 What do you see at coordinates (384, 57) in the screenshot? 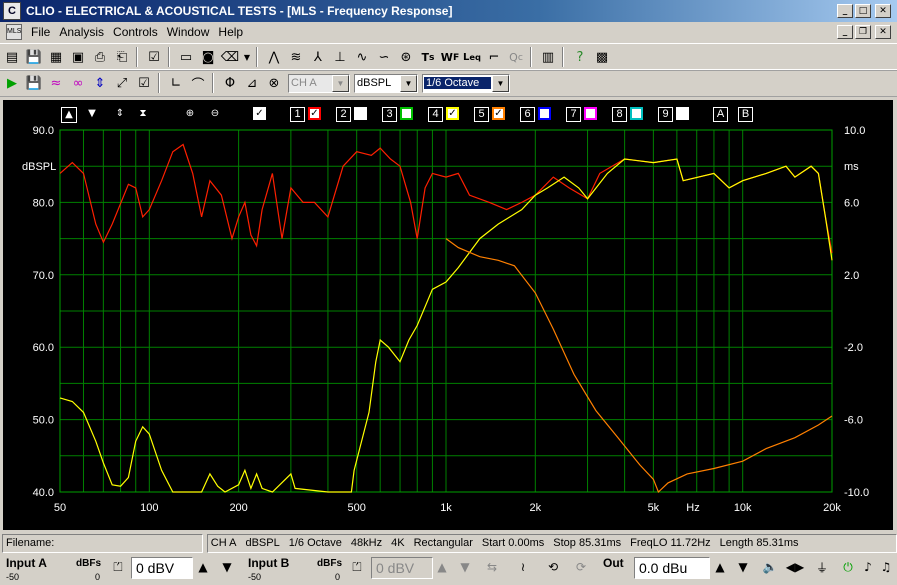
I see `sweep-icon: ∽` at bounding box center [384, 57].